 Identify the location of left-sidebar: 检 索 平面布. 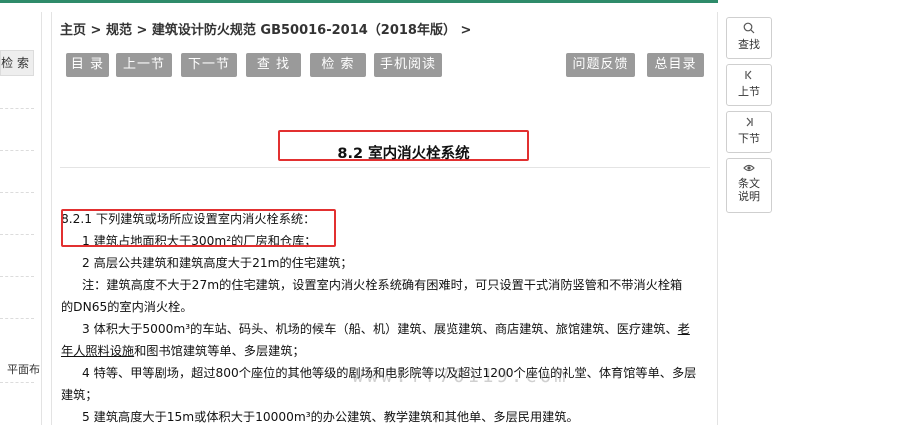
(21, 218).